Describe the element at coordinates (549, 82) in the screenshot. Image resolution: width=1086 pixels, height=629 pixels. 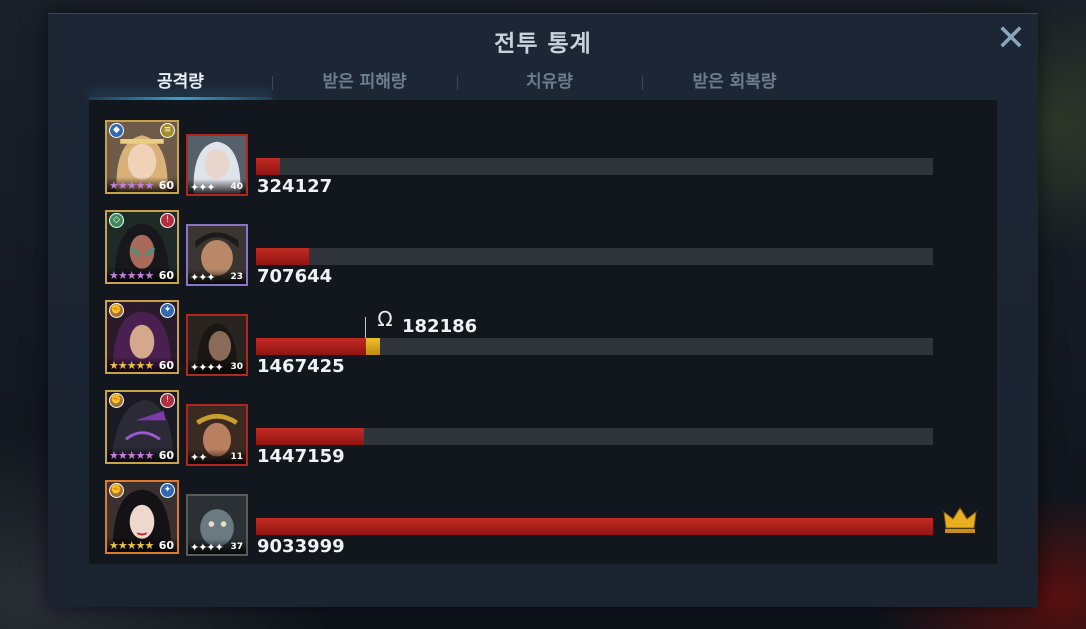
I see `tab-healing: 치유량` at that location.